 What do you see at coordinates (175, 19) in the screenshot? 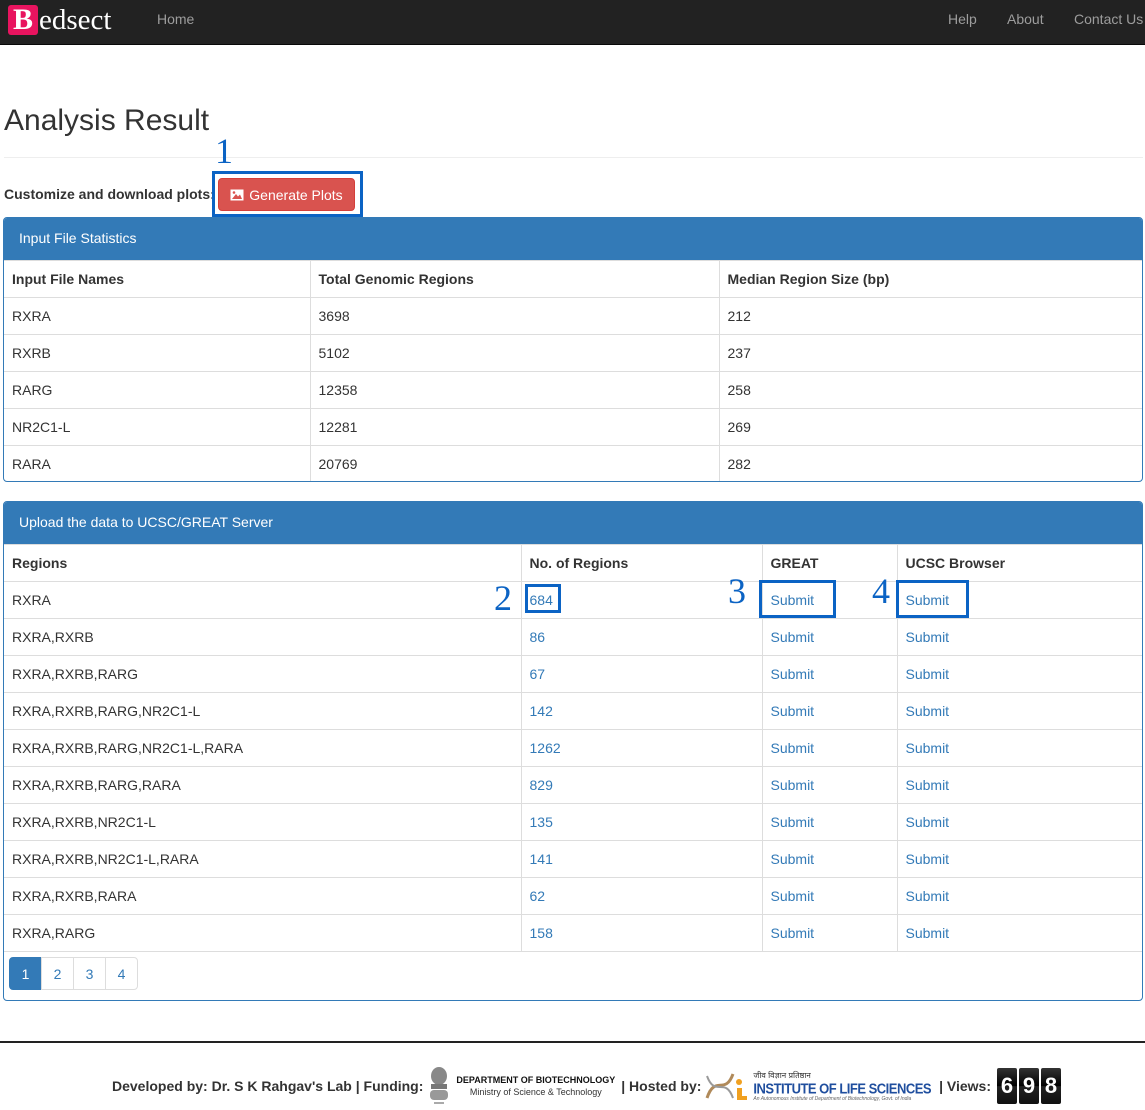
I see `nav-home: Home` at bounding box center [175, 19].